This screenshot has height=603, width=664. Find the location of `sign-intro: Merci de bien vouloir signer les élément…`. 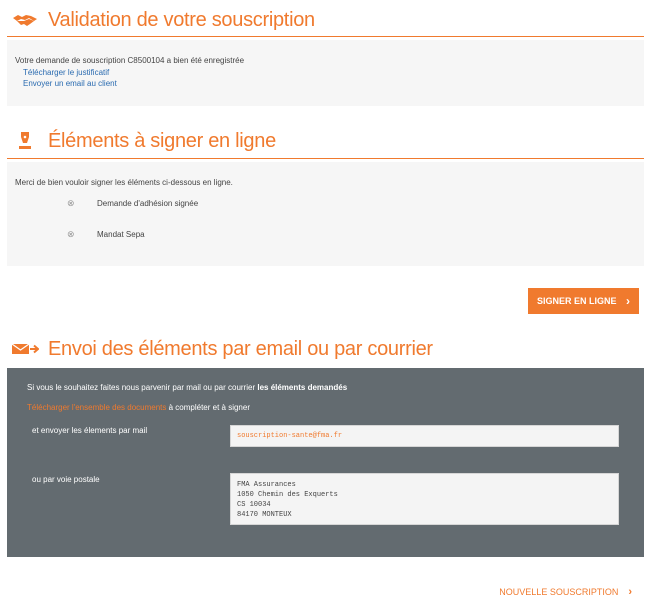

sign-intro: Merci de bien vouloir signer les élément… is located at coordinates (124, 182).